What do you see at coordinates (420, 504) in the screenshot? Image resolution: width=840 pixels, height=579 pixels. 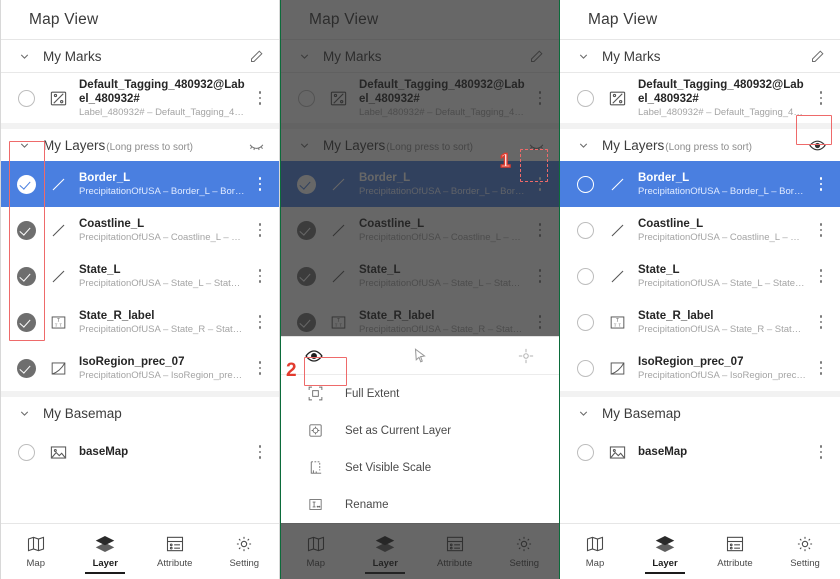 I see `menu-item-rename: Rename` at bounding box center [420, 504].